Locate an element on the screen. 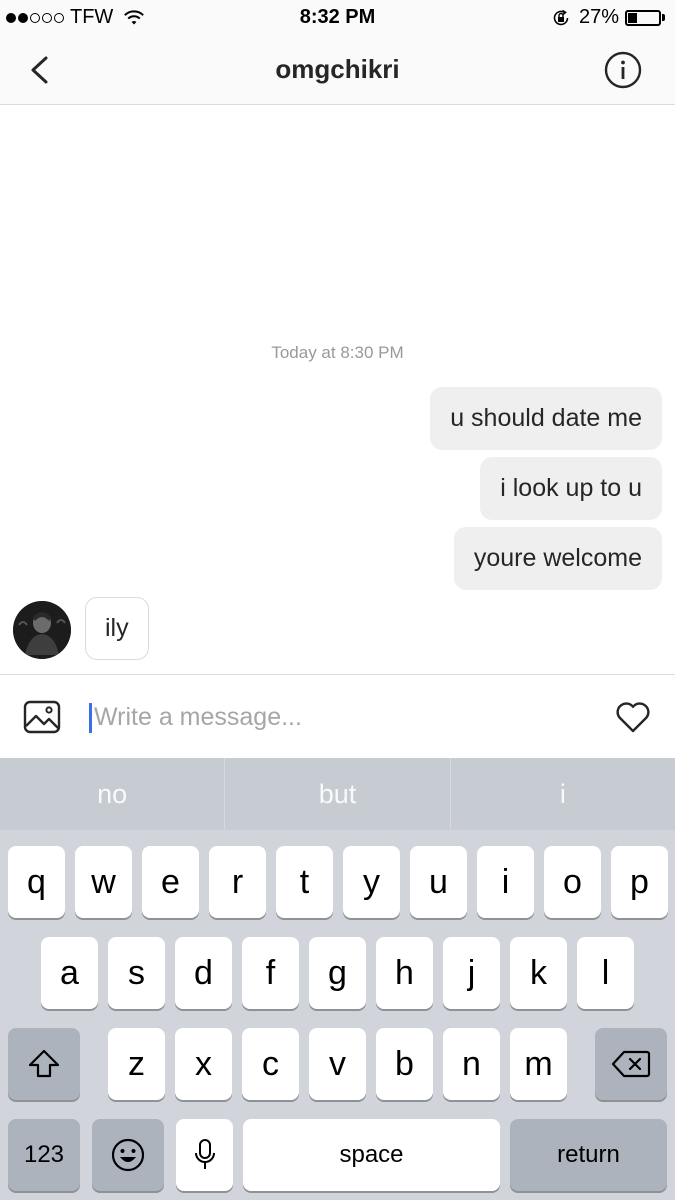 Image resolution: width=675 pixels, height=1200 pixels. message-input is located at coordinates (334, 717).